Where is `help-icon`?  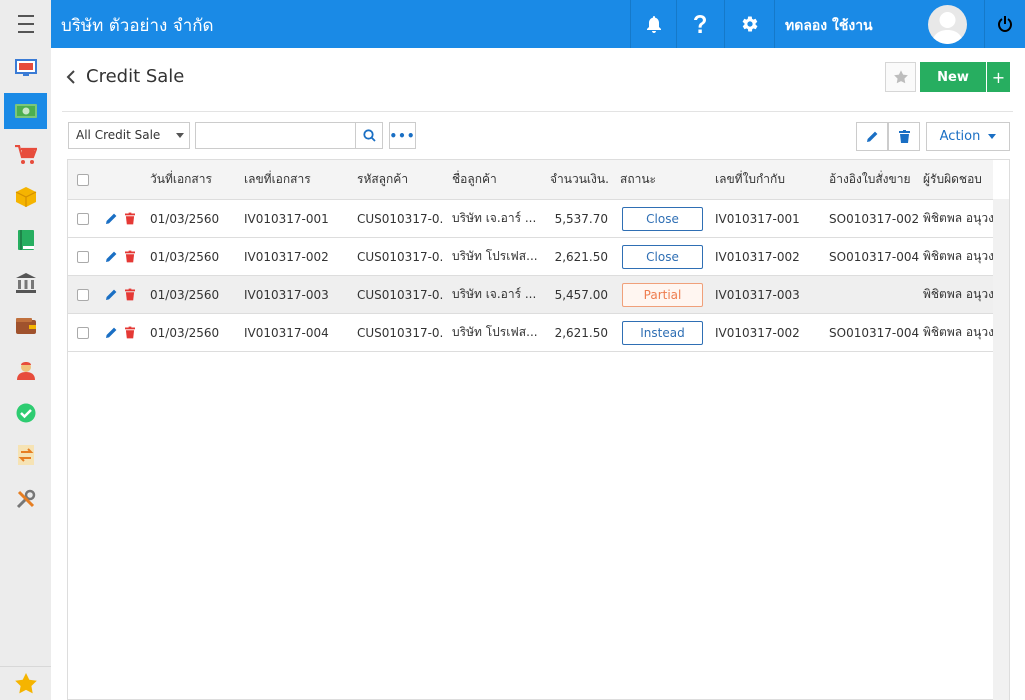 help-icon is located at coordinates (699, 24).